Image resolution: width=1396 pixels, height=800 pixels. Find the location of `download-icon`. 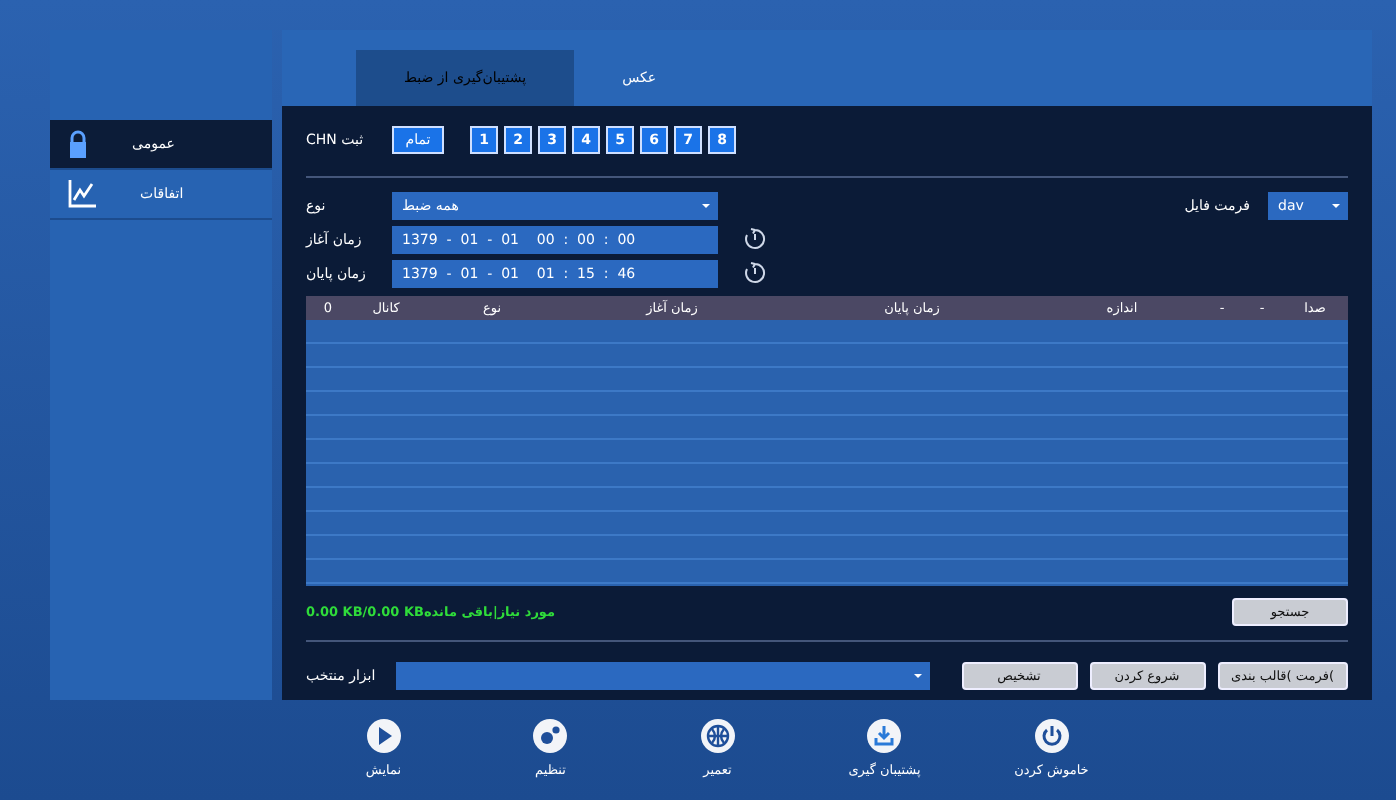

download-icon is located at coordinates (884, 736).